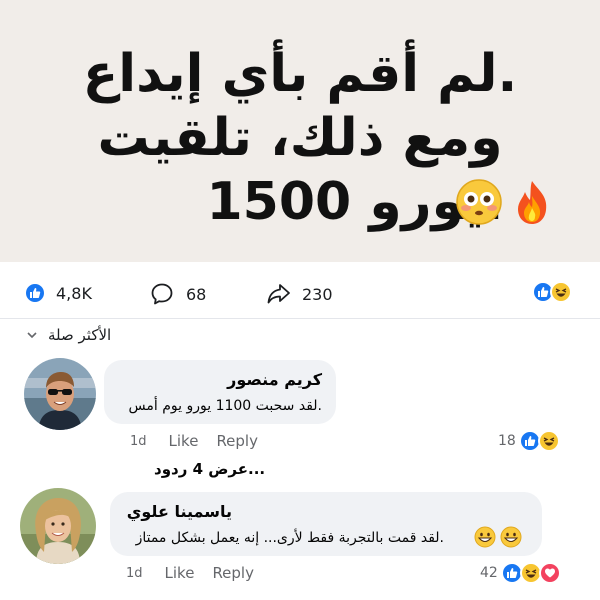 This screenshot has width=600, height=600. What do you see at coordinates (300, 138) in the screenshot?
I see `headline-line-2: ومع ذلك، تلقيت` at bounding box center [300, 138].